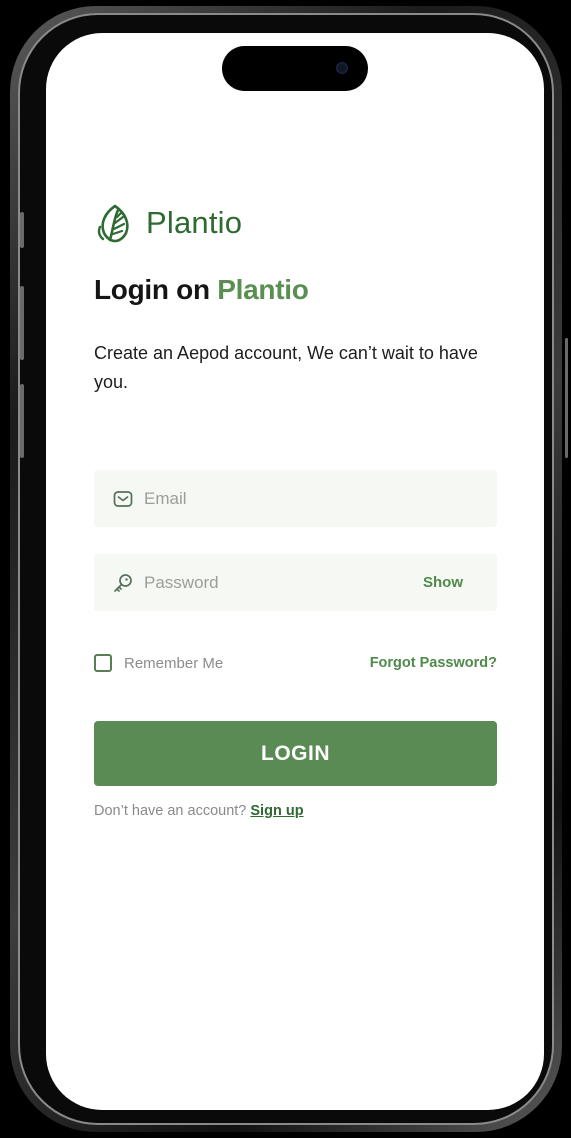 The height and width of the screenshot is (1138, 571). I want to click on page-title-brand: Plantio, so click(263, 289).